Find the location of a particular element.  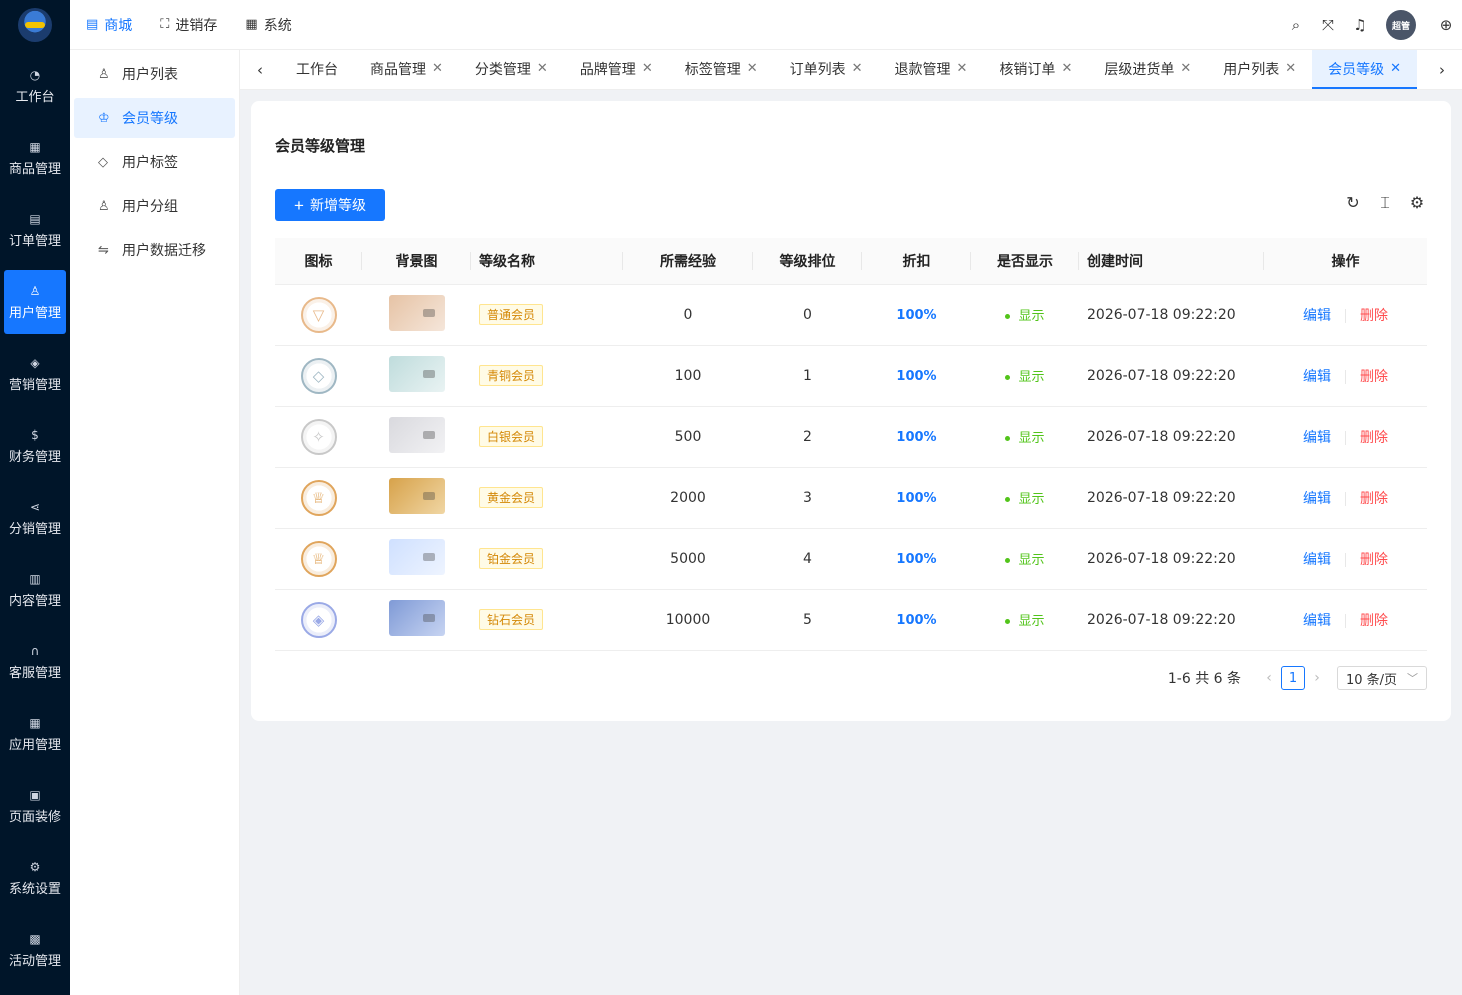

bell-icon: ♫ is located at coordinates (1360, 25).